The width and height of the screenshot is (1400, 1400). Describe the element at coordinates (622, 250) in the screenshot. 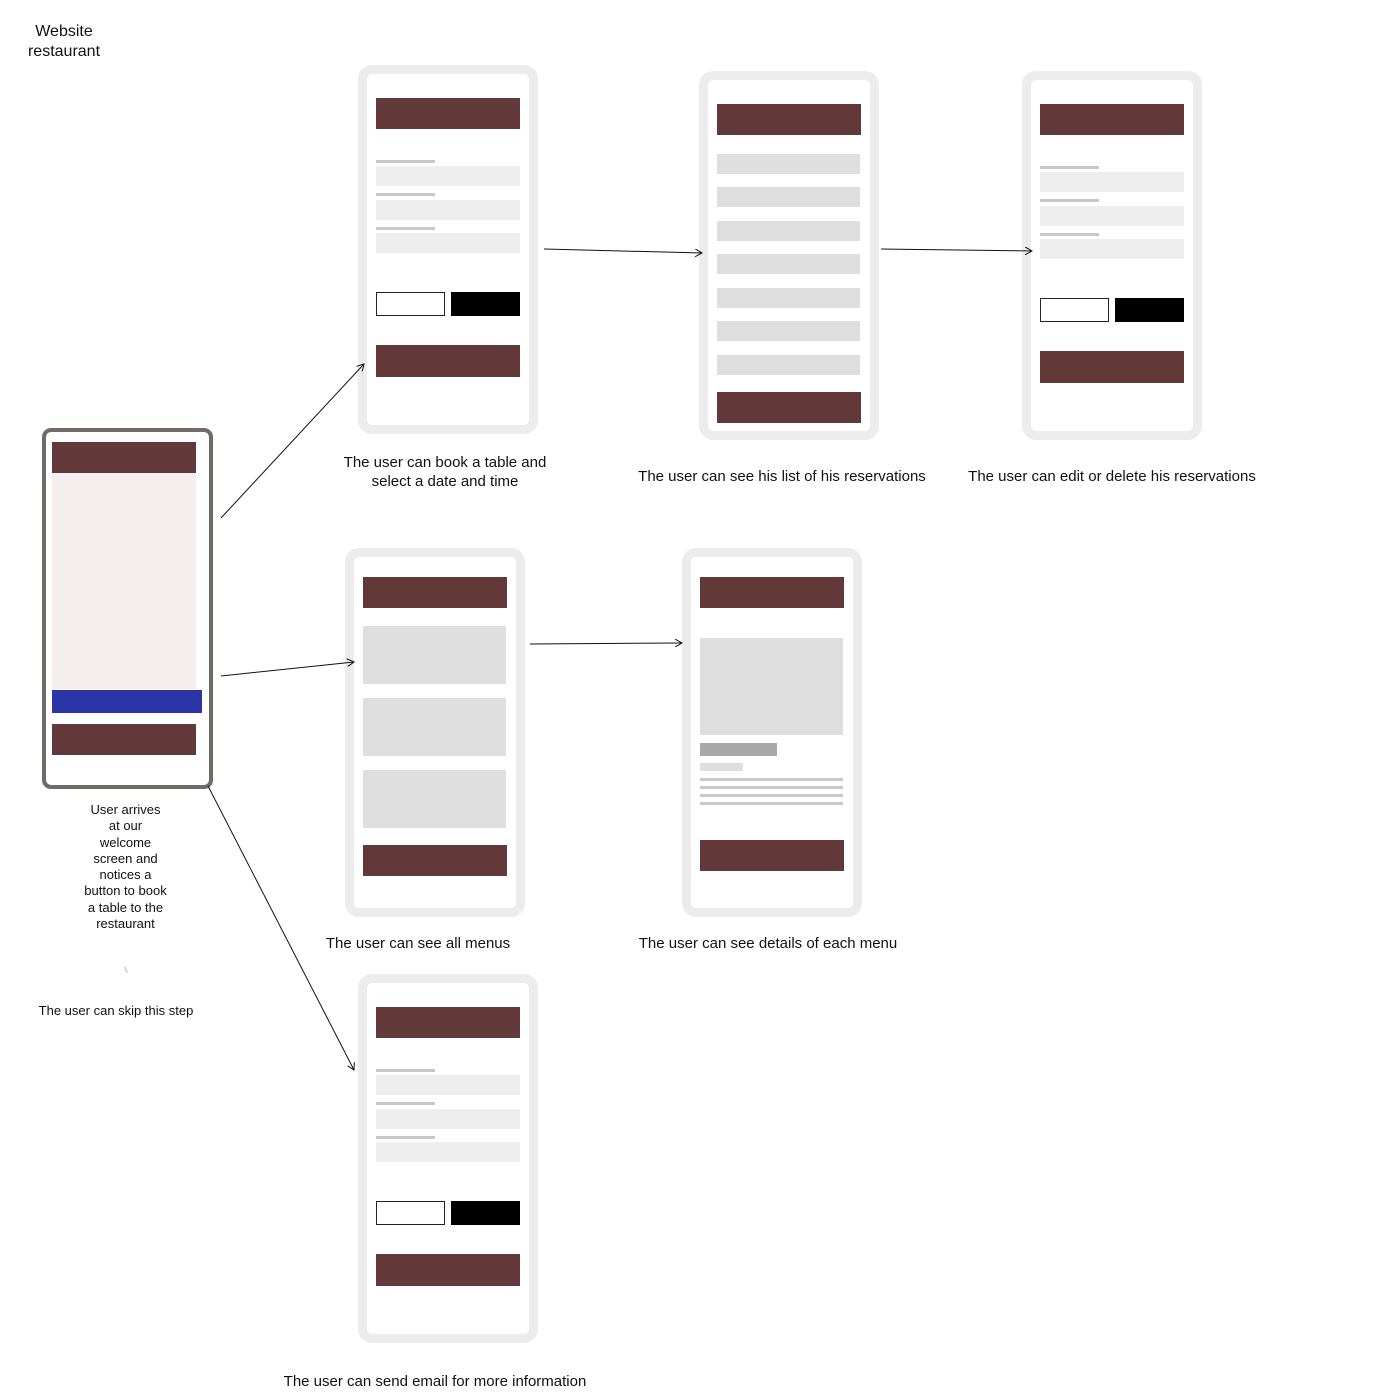

I see `arrow-booking-to-list` at that location.